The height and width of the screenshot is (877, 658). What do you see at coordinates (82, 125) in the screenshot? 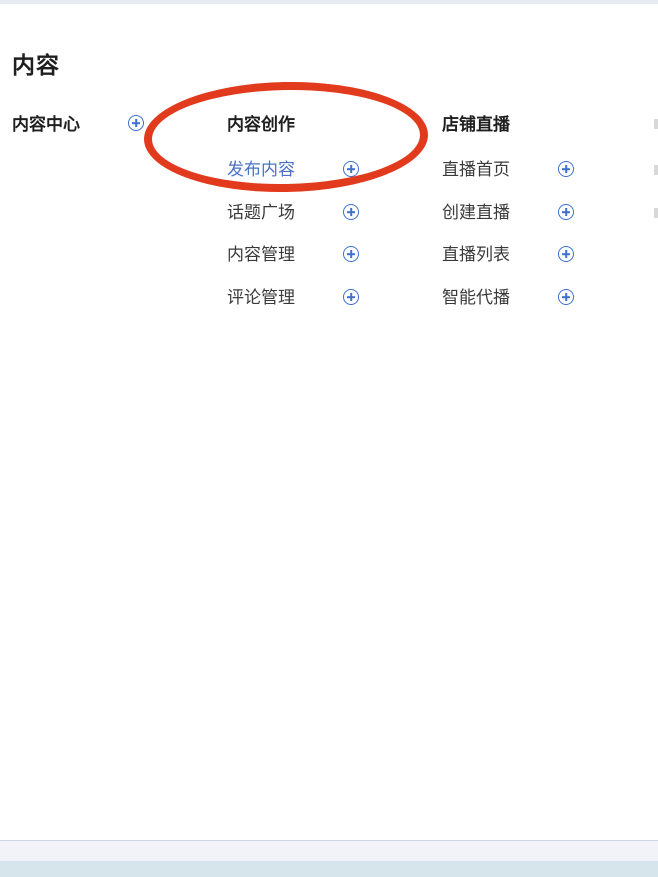
I see `menu-column-content-center: 内容中心` at bounding box center [82, 125].